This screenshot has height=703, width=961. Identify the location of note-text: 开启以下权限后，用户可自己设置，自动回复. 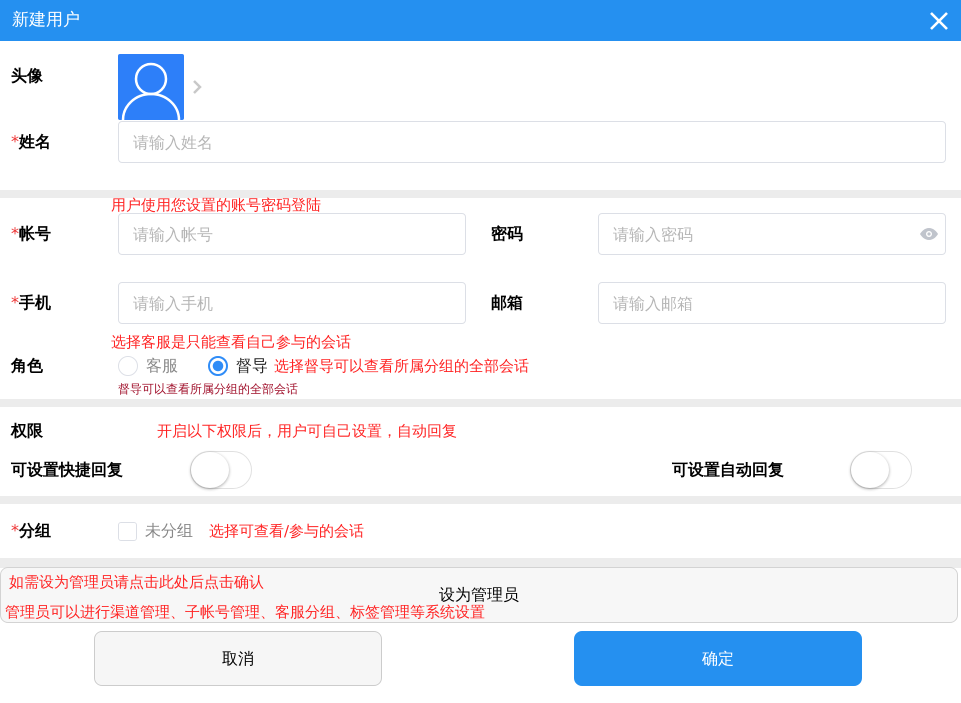
(307, 431).